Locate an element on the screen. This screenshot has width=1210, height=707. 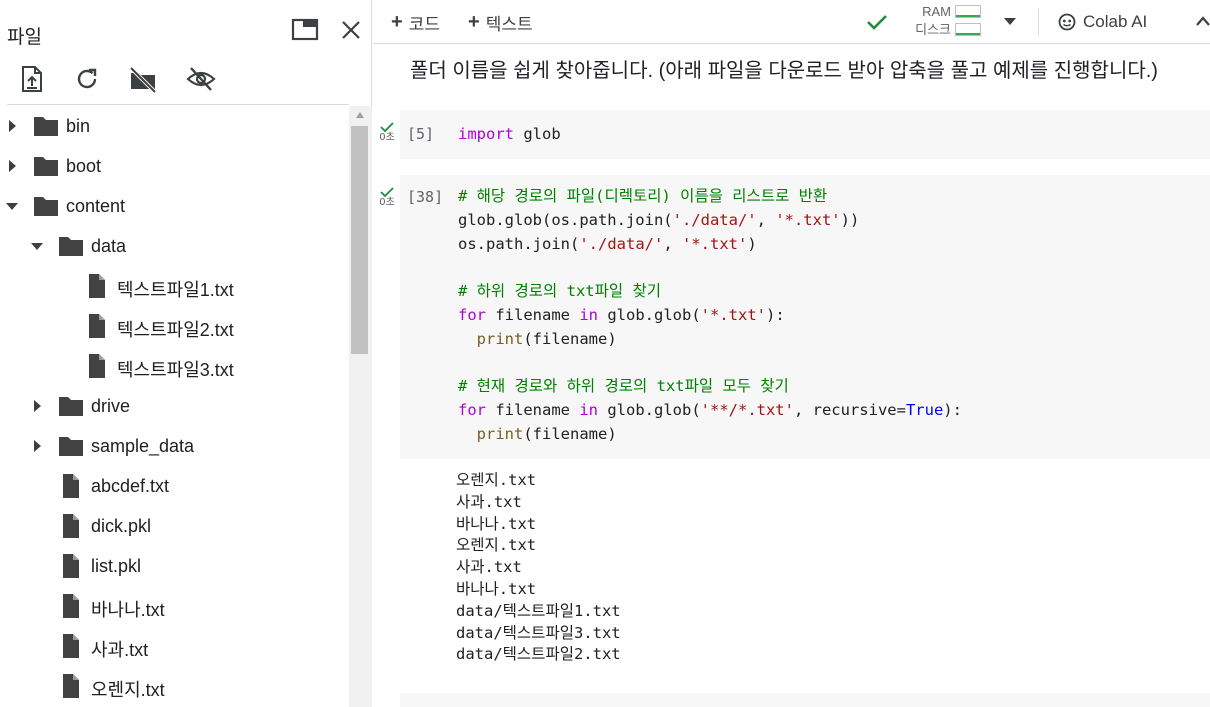
tree-file-row: 텍스트파일1.txt is located at coordinates (174, 286).